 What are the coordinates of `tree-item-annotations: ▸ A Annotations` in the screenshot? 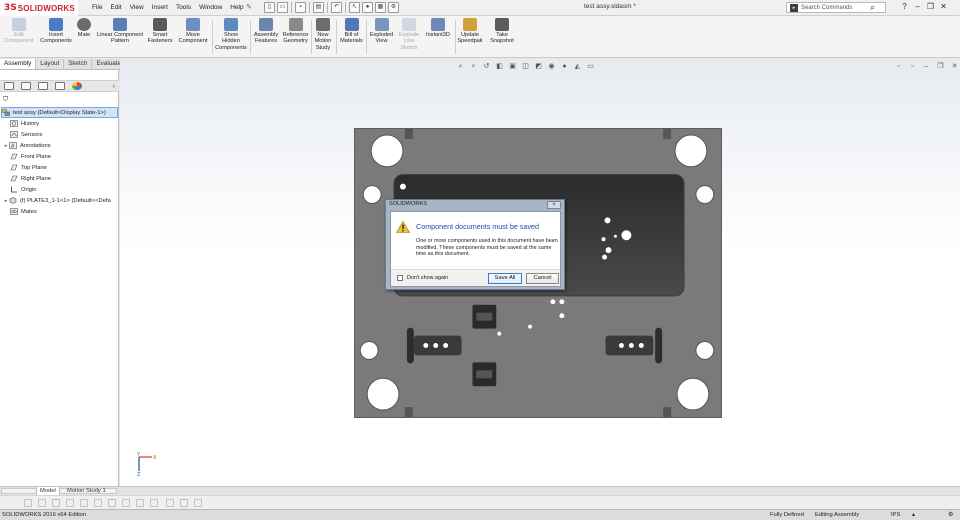 It's located at (59, 145).